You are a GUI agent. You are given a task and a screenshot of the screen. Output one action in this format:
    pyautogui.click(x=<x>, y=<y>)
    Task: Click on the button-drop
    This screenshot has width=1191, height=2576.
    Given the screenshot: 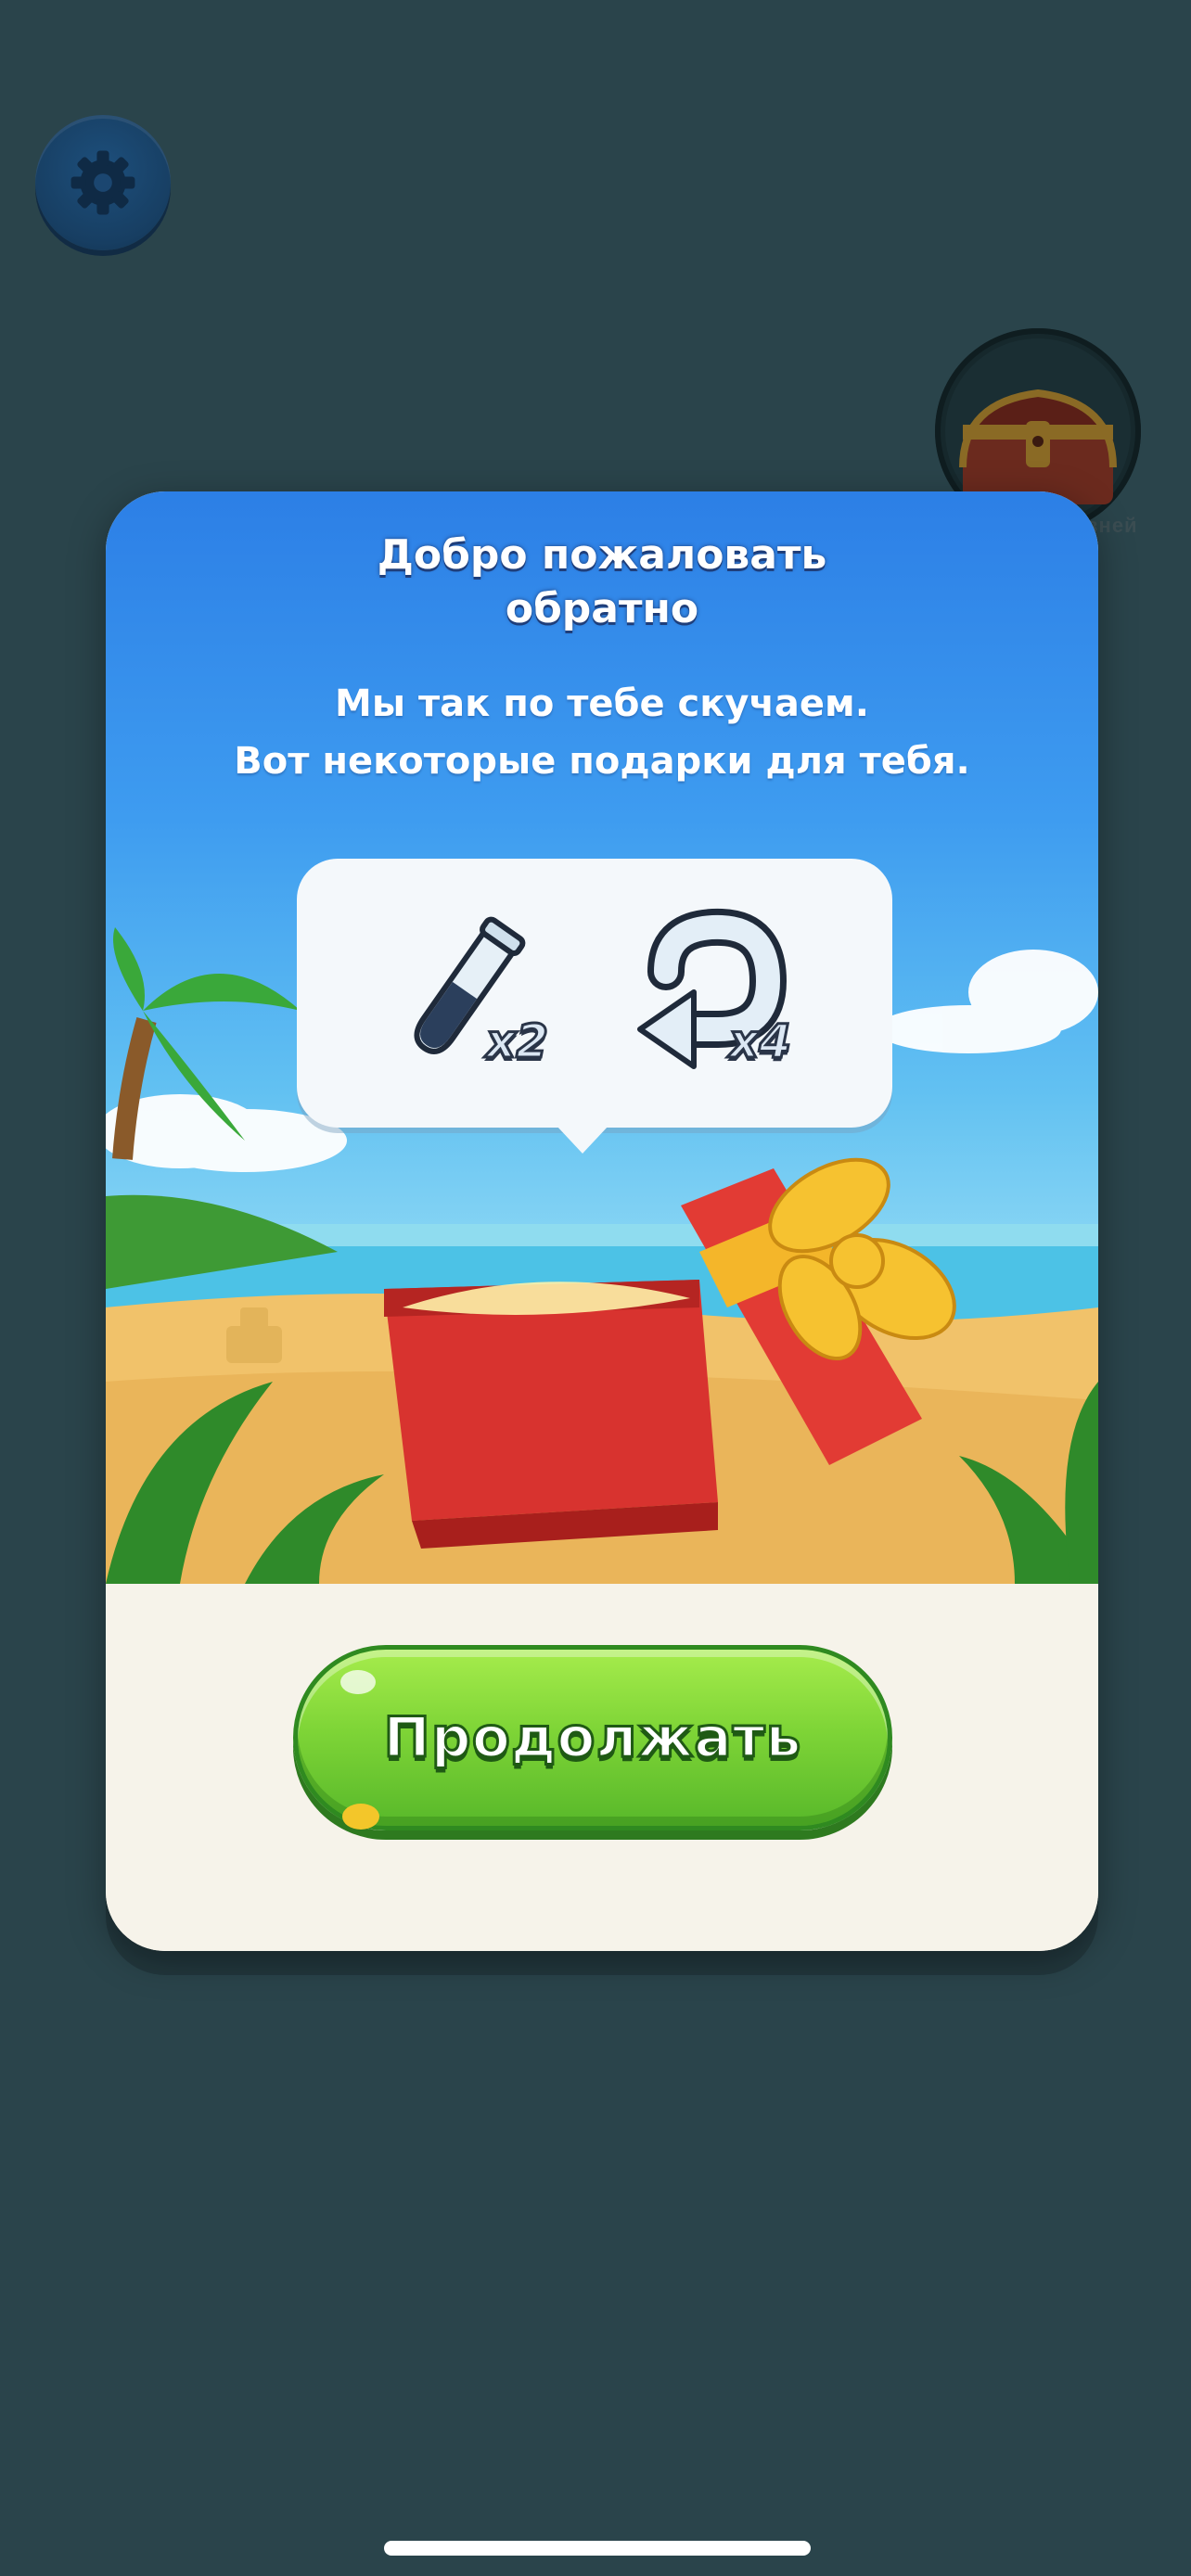 What is the action you would take?
    pyautogui.click(x=360, y=1817)
    